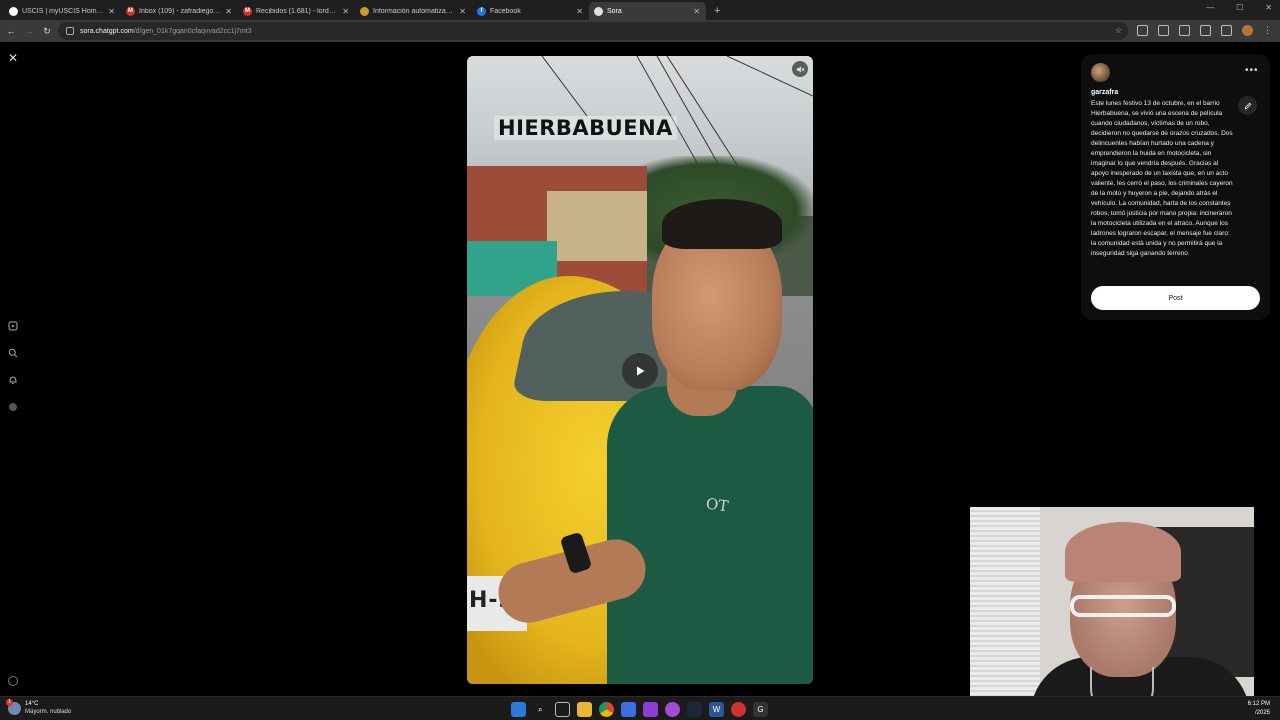  I want to click on home-icon, so click(13, 326).